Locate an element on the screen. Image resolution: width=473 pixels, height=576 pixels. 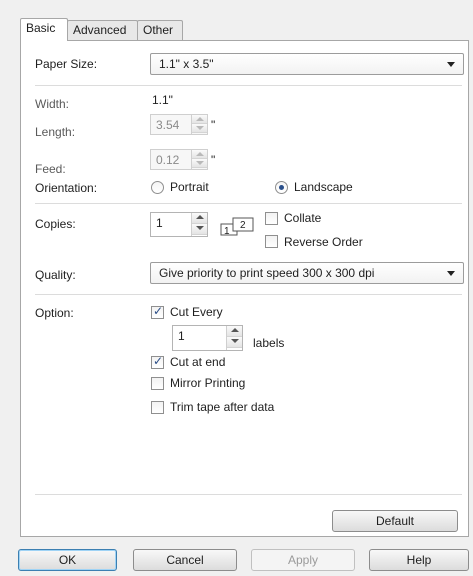
copies-value: 1 is located at coordinates (159, 223).